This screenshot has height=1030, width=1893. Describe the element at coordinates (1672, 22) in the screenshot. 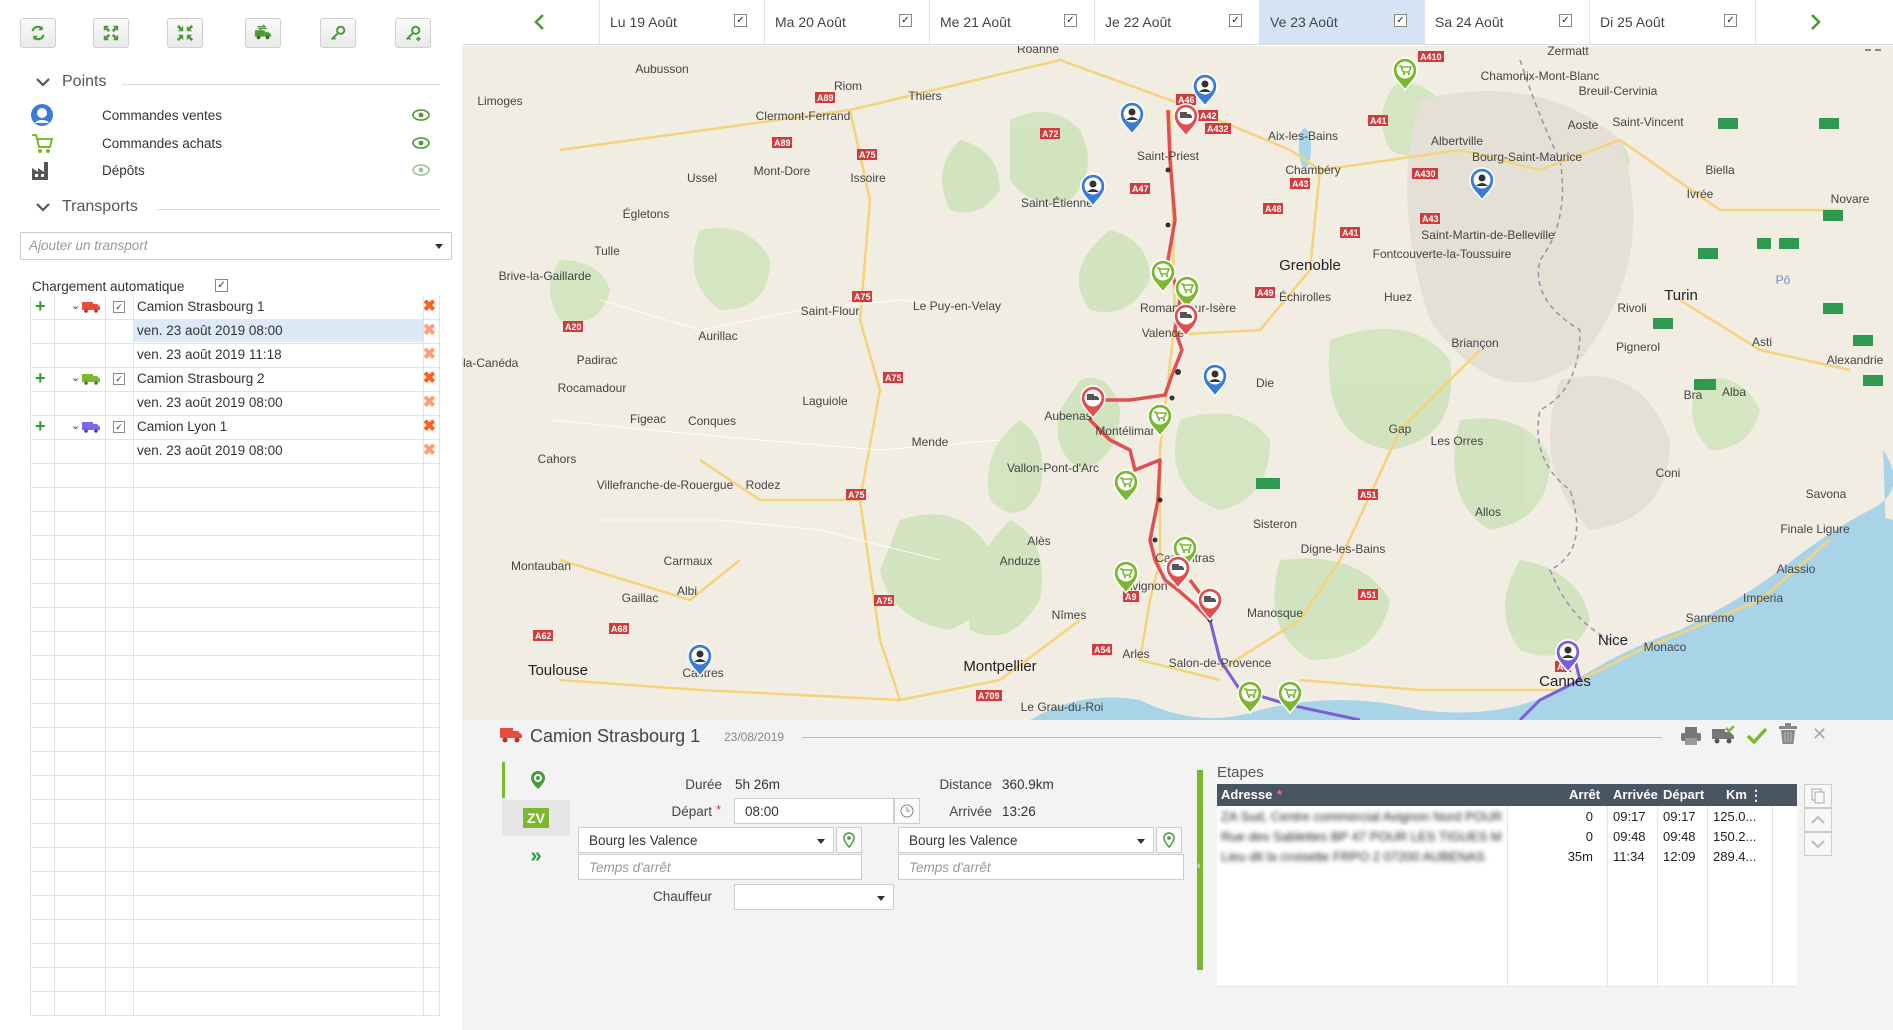

I see `day-tab: Di 25 Août ✓` at that location.